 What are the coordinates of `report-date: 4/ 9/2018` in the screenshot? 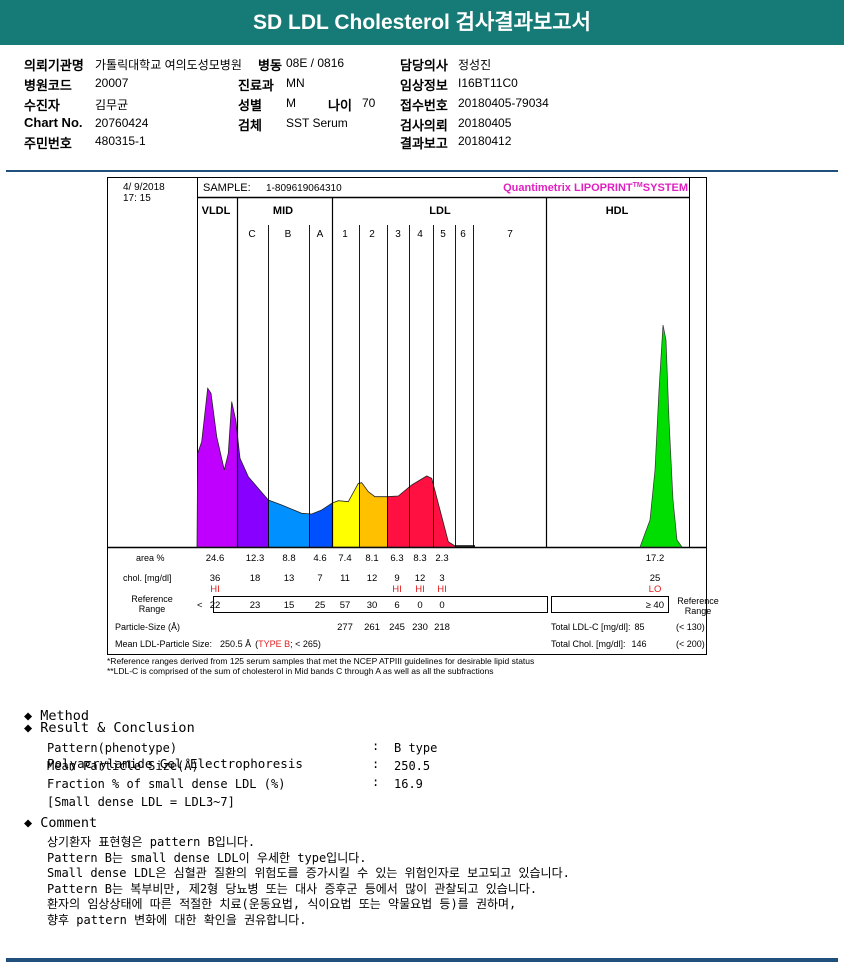 It's located at (144, 187).